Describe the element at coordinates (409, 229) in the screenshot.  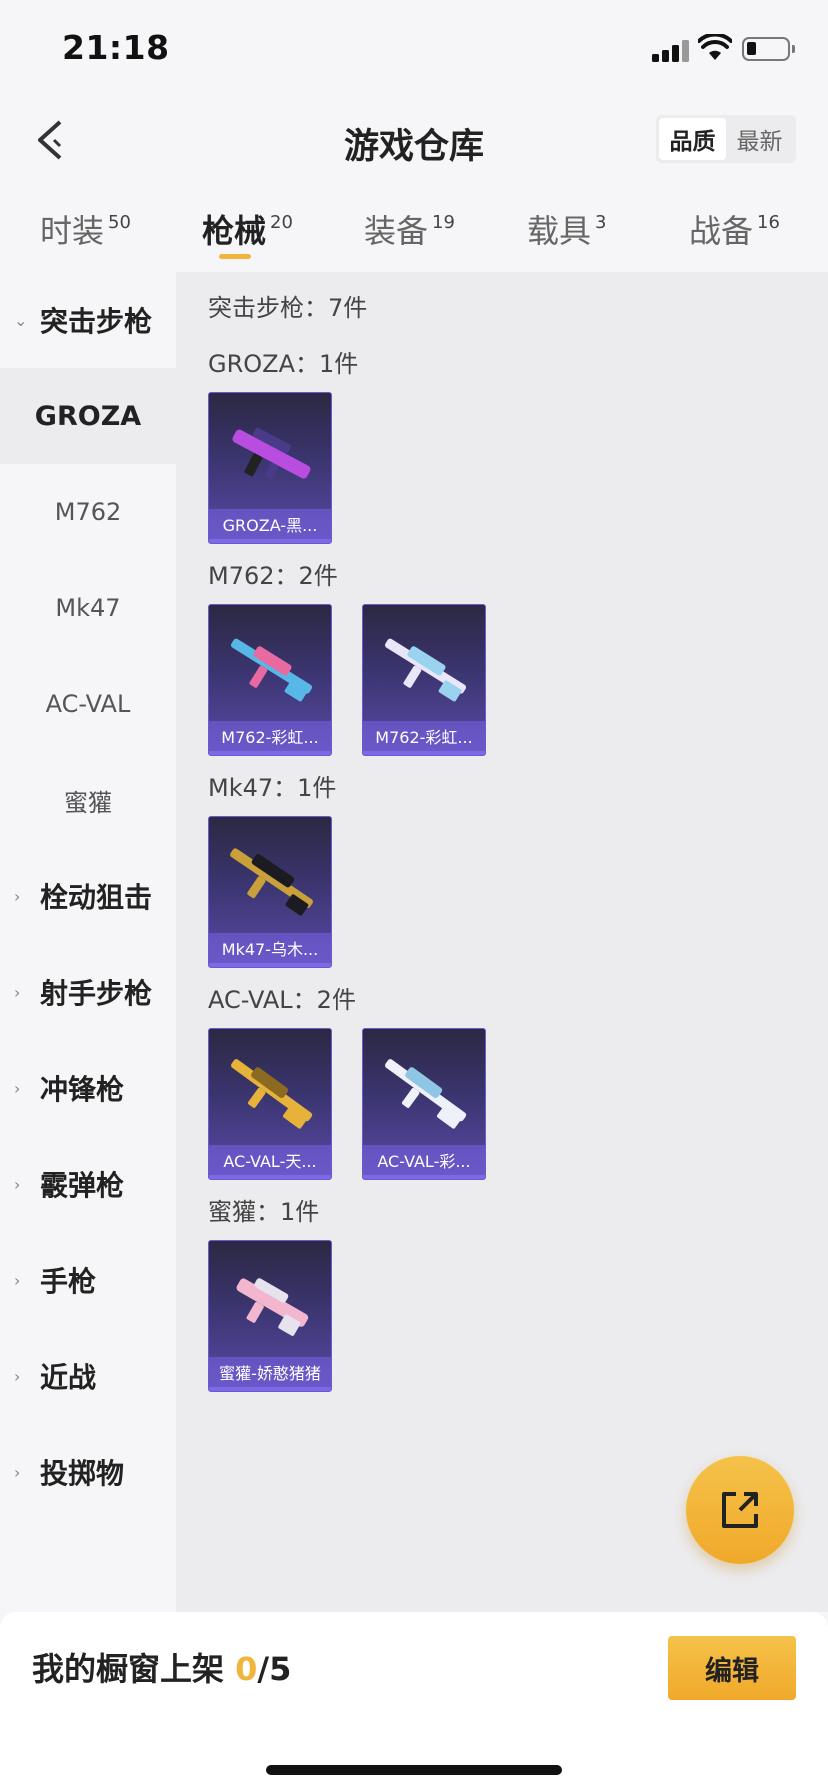
I see `tab-equipment: 装备 19` at that location.